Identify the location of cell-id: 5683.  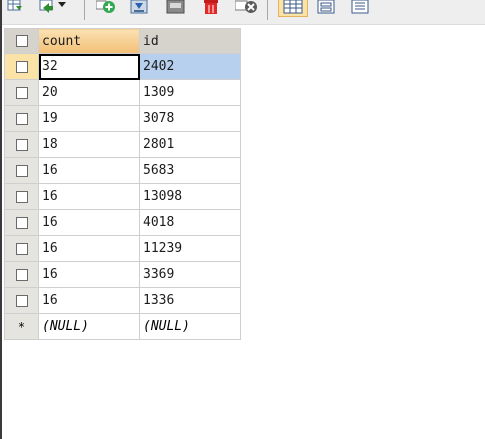
(190, 170).